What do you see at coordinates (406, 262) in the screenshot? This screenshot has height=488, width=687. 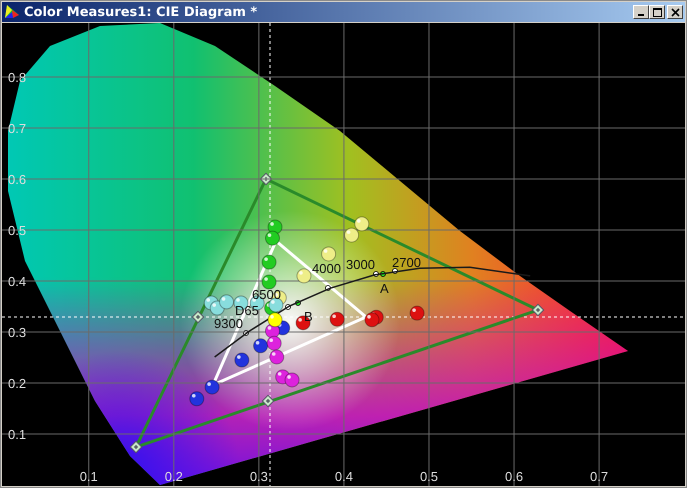 I see `curve-label: 2700` at bounding box center [406, 262].